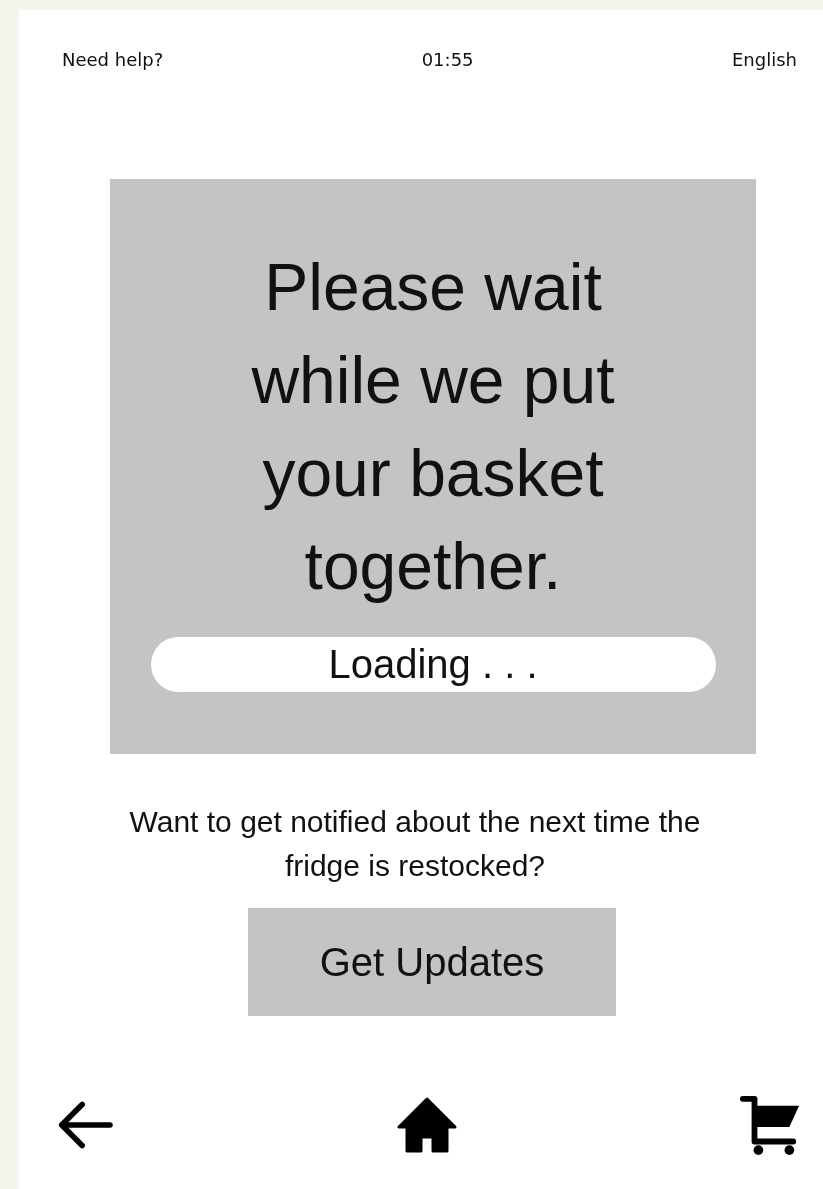 The image size is (823, 1189). Describe the element at coordinates (113, 59) in the screenshot. I see `help-link: Need help?` at that location.